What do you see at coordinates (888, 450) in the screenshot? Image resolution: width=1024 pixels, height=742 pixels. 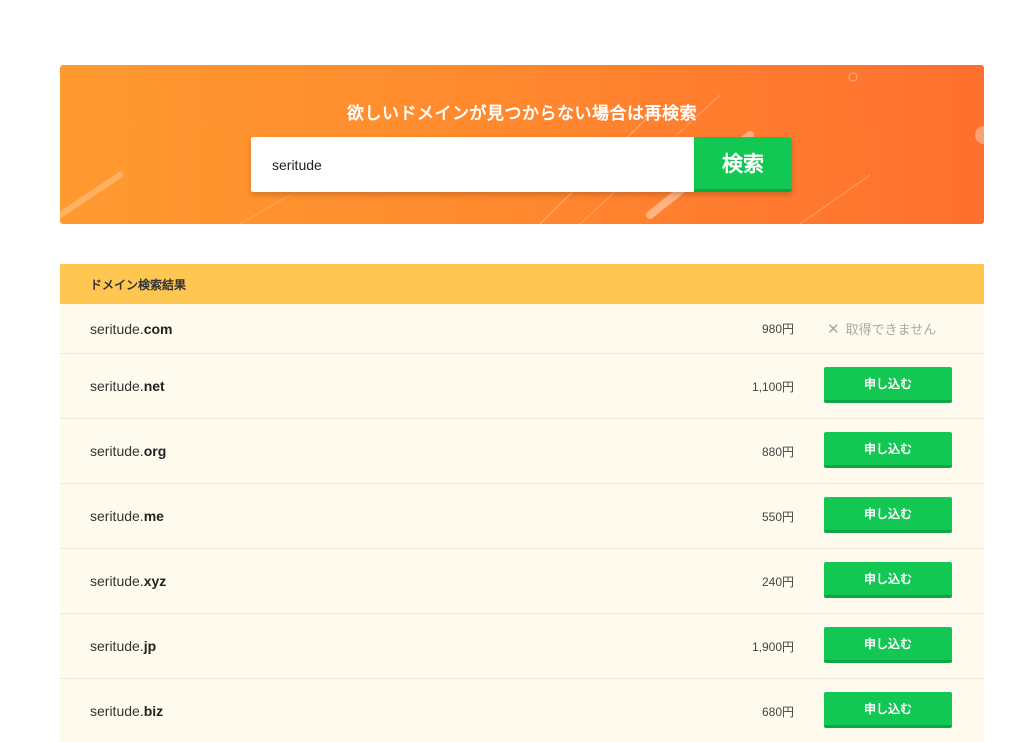 I see `apply-button-org: 申し込む` at bounding box center [888, 450].